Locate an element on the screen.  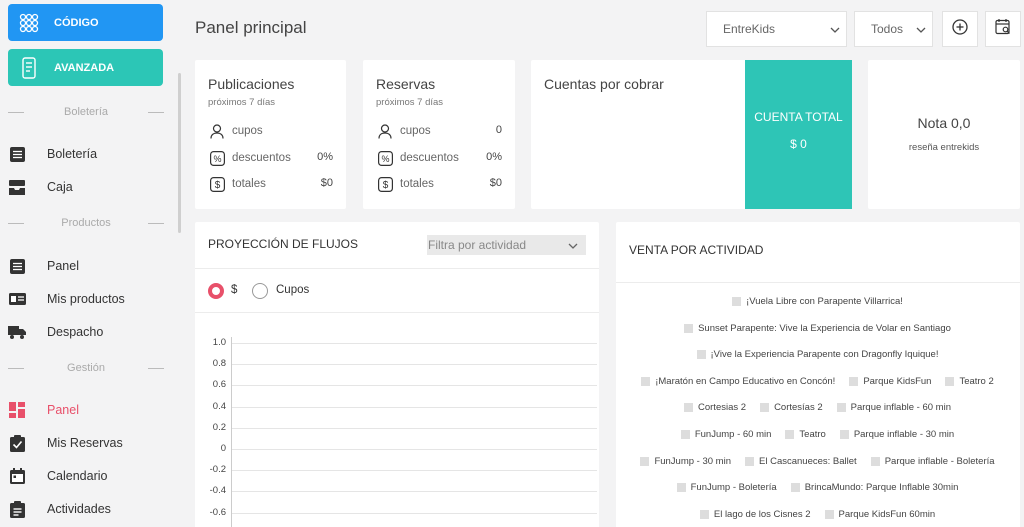
legend-item: El lago de los Cisnes 2 is located at coordinates (755, 514).